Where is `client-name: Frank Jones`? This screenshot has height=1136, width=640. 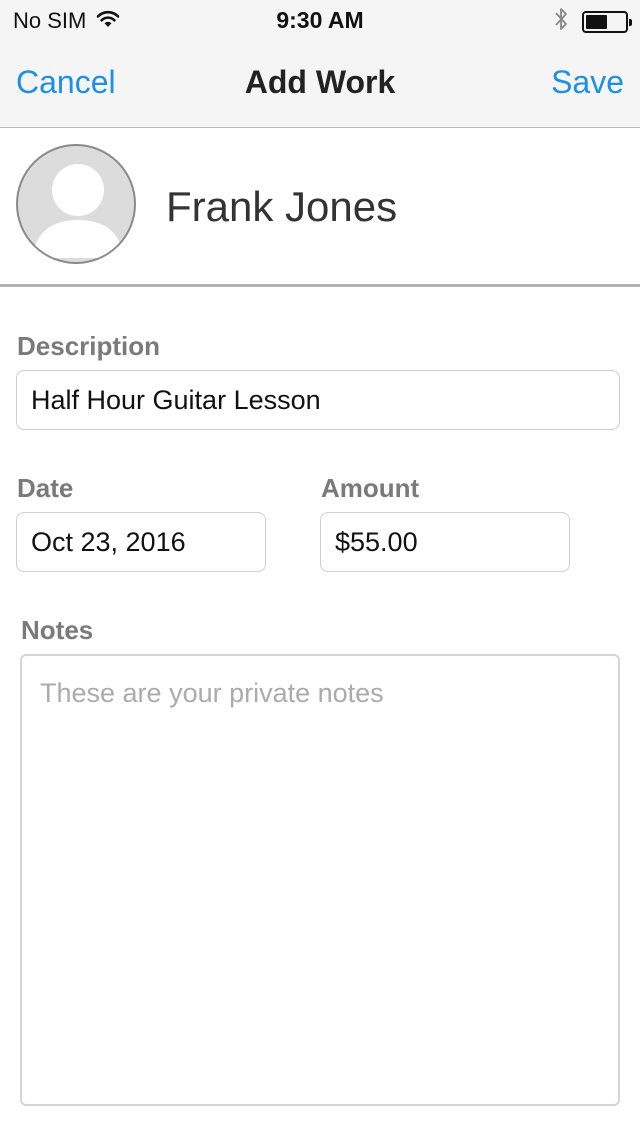
client-name: Frank Jones is located at coordinates (282, 206).